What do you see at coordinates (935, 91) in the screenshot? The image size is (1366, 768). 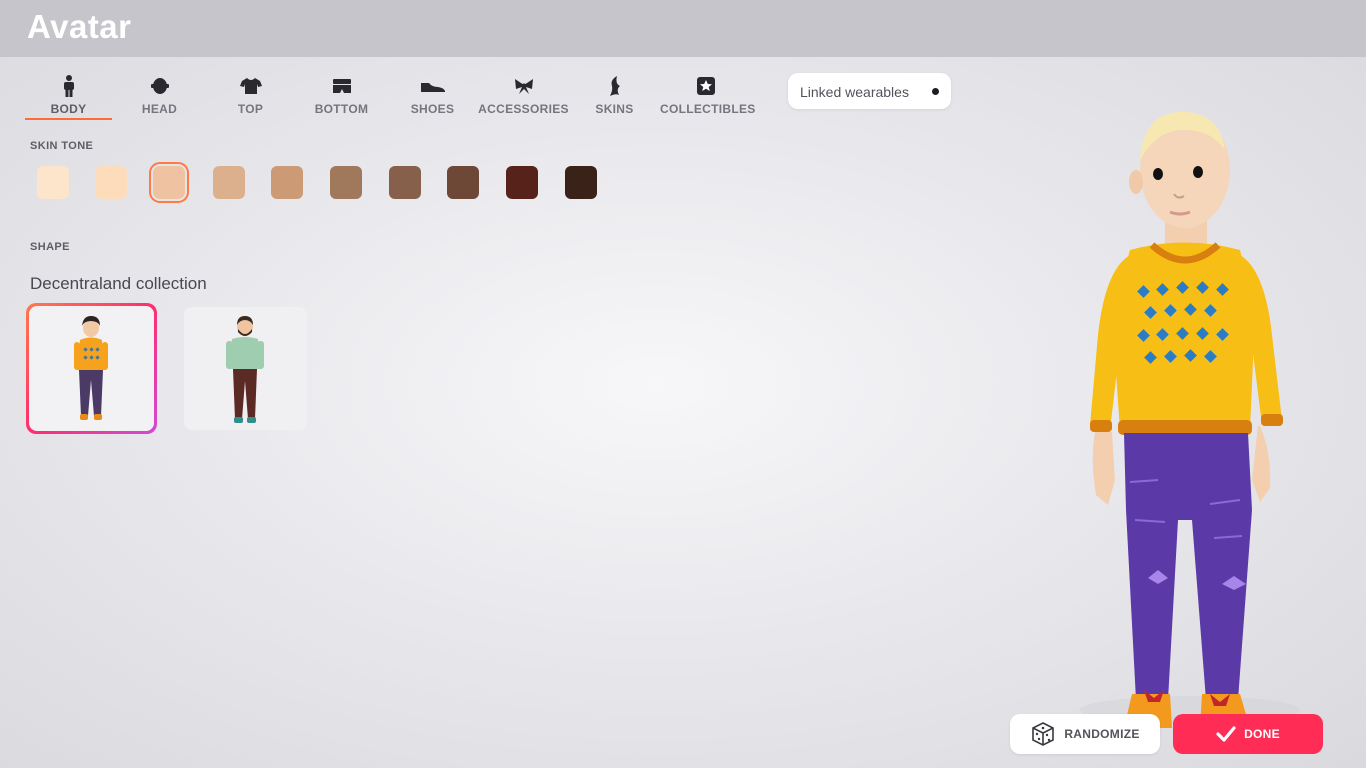 I see `dropdown-indicator-icon` at bounding box center [935, 91].